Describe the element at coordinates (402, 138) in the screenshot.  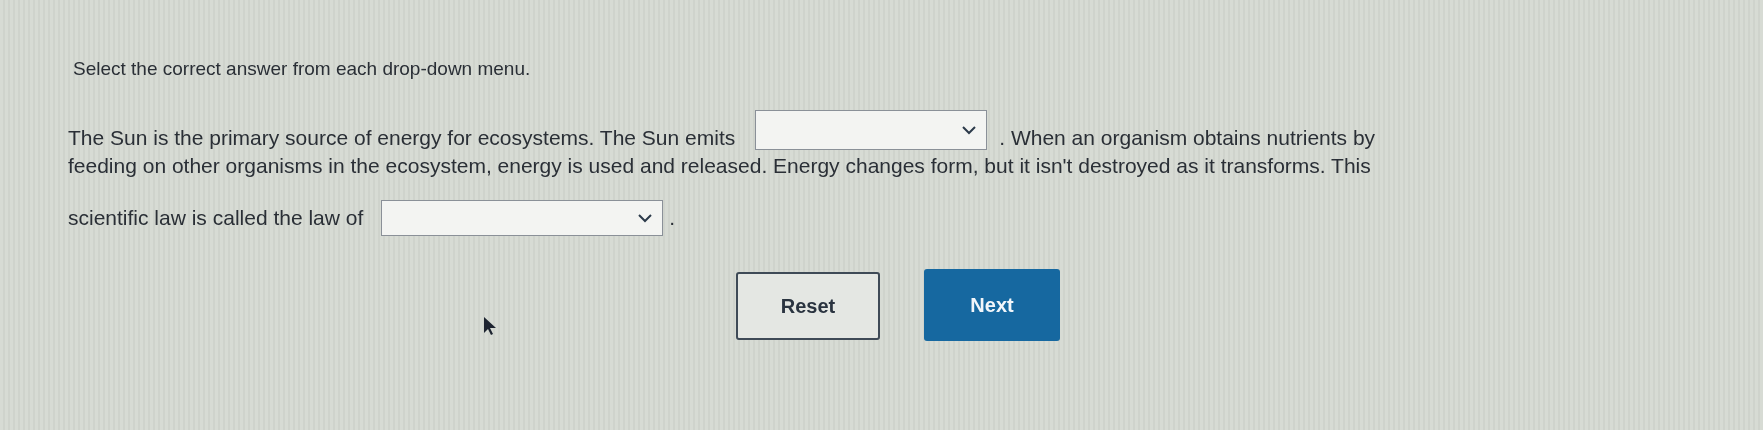
I see `passage-text: The Sun is the primary source of energy for ecosystems. The Sun emits` at that location.